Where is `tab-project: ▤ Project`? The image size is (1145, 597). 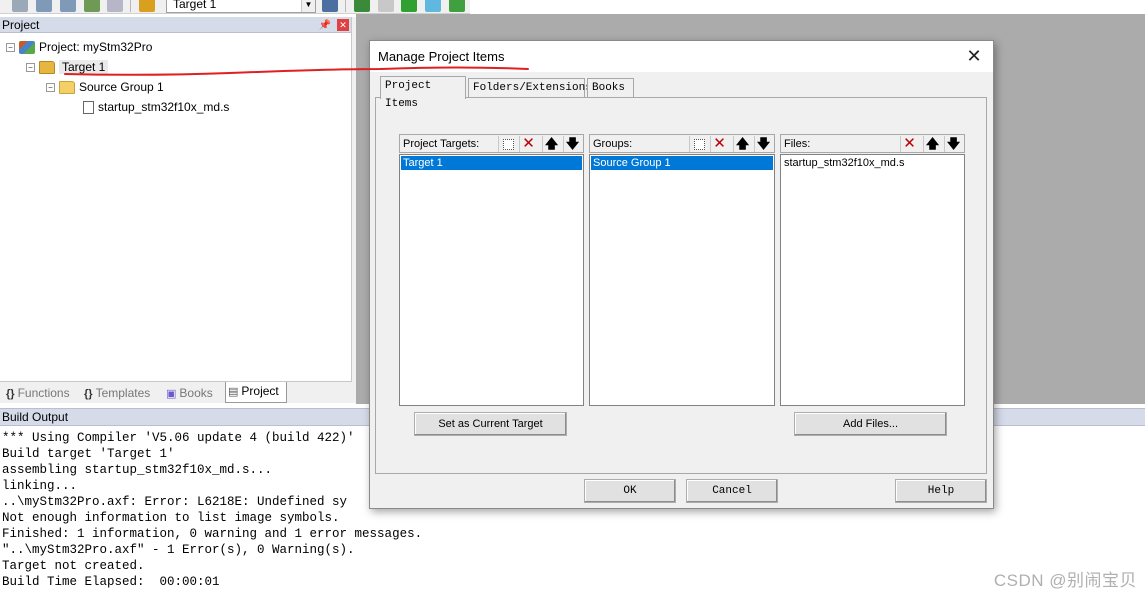
tab-project: ▤ Project is located at coordinates (256, 392).